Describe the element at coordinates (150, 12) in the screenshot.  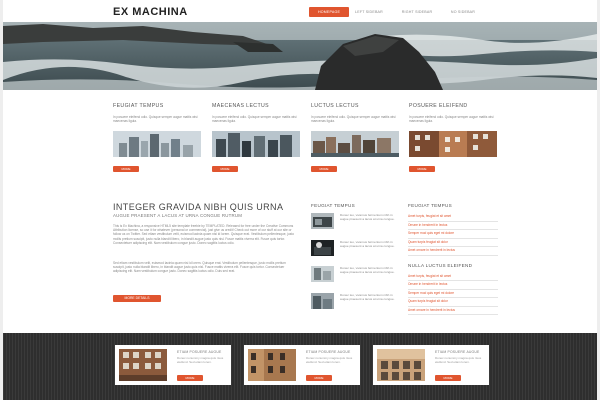
I see `site-logo: EX MACHINA` at that location.